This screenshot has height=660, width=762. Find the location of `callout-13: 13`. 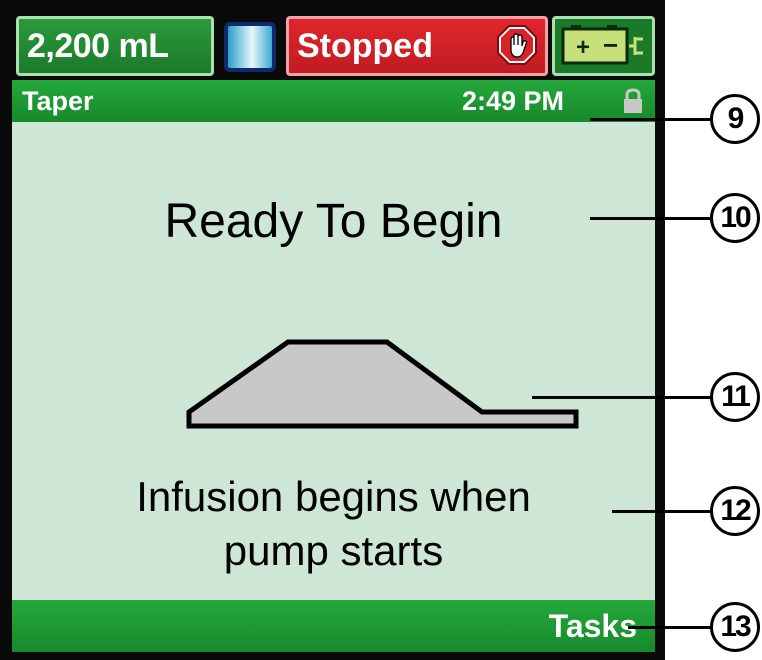

callout-13: 13 is located at coordinates (735, 627).